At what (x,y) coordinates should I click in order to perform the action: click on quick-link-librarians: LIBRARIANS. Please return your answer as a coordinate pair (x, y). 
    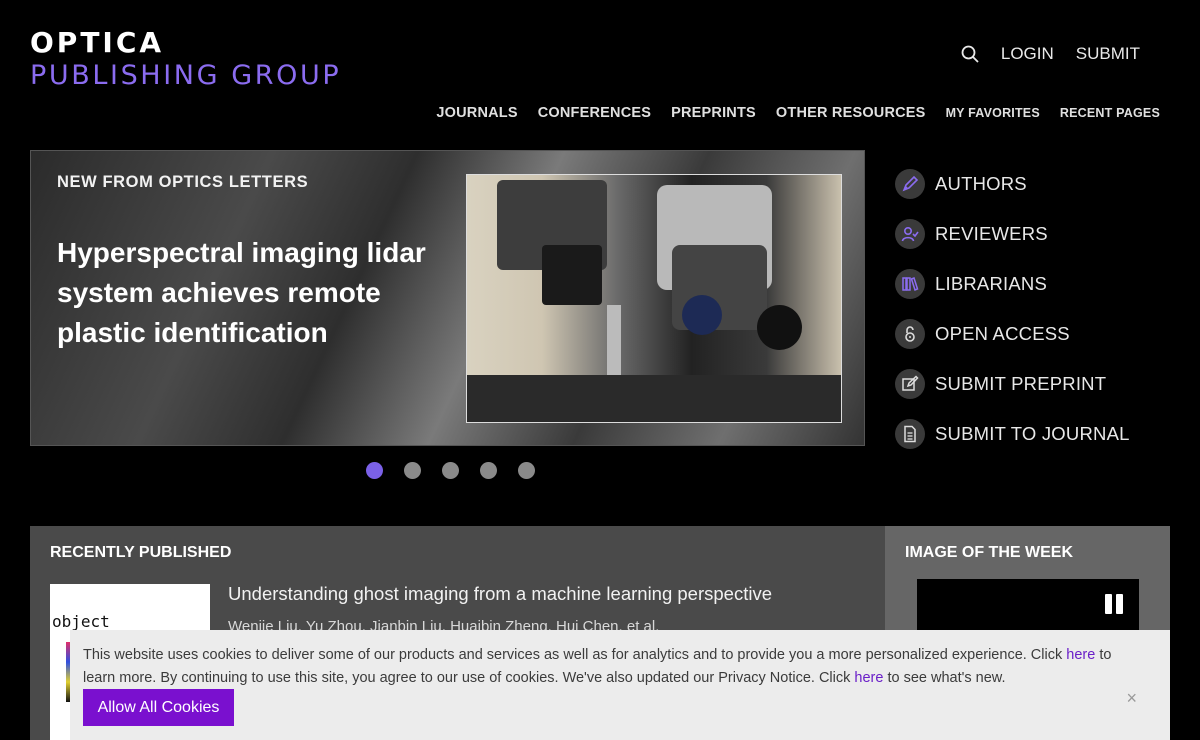
    Looking at the image, I should click on (1012, 284).